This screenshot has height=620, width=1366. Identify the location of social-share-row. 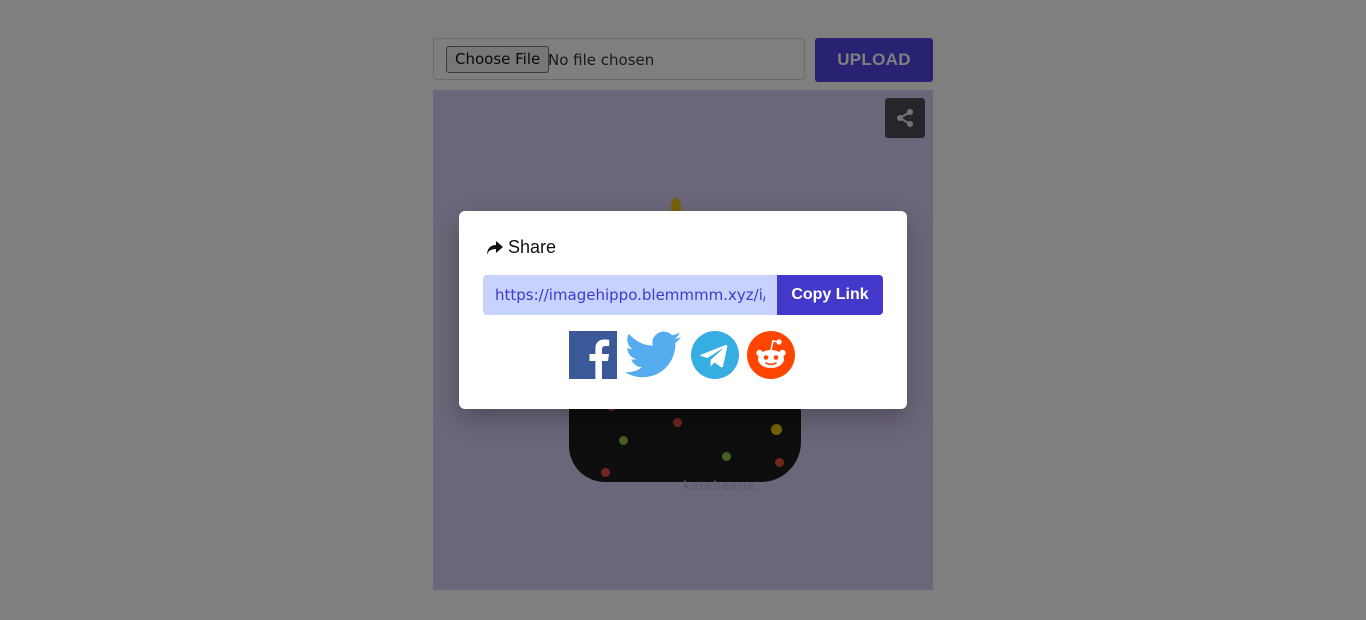
(686, 355).